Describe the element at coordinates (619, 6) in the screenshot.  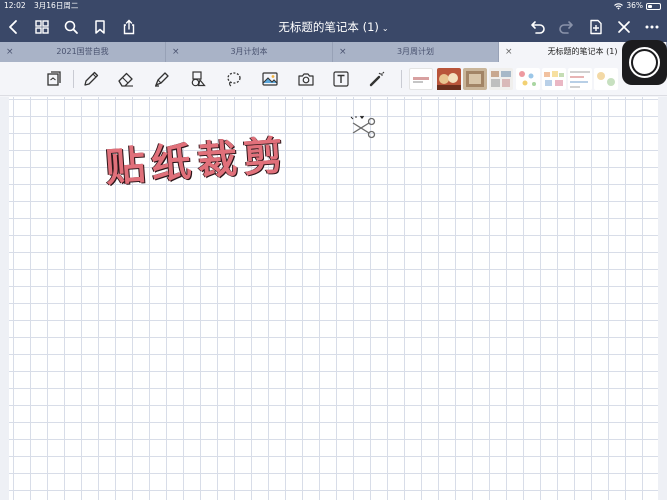
I see `wifi-icon` at that location.